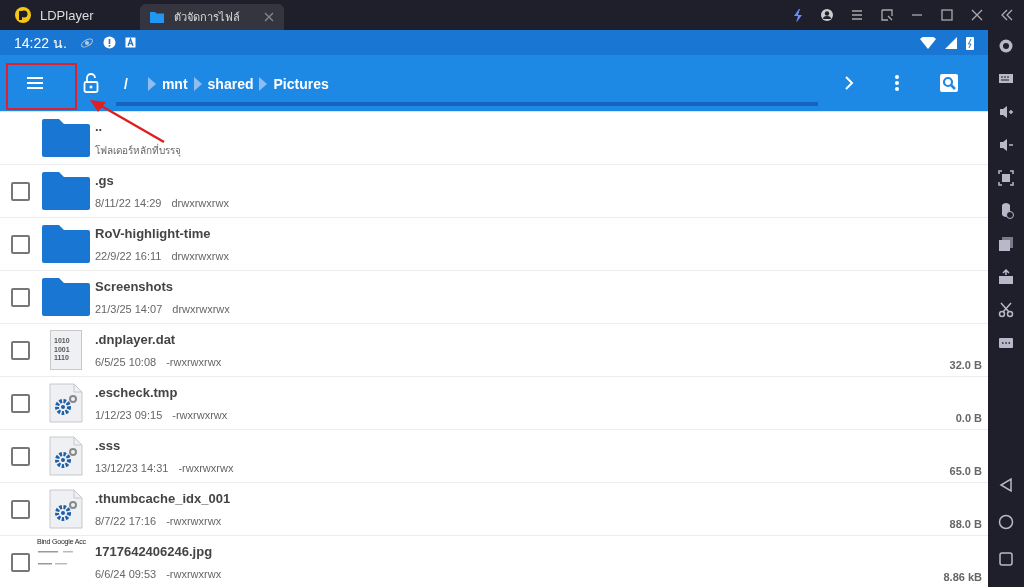 Image resolution: width=1024 pixels, height=587 pixels. What do you see at coordinates (128, 203) in the screenshot?
I see `file-date: 8/11/22 14:29` at bounding box center [128, 203].